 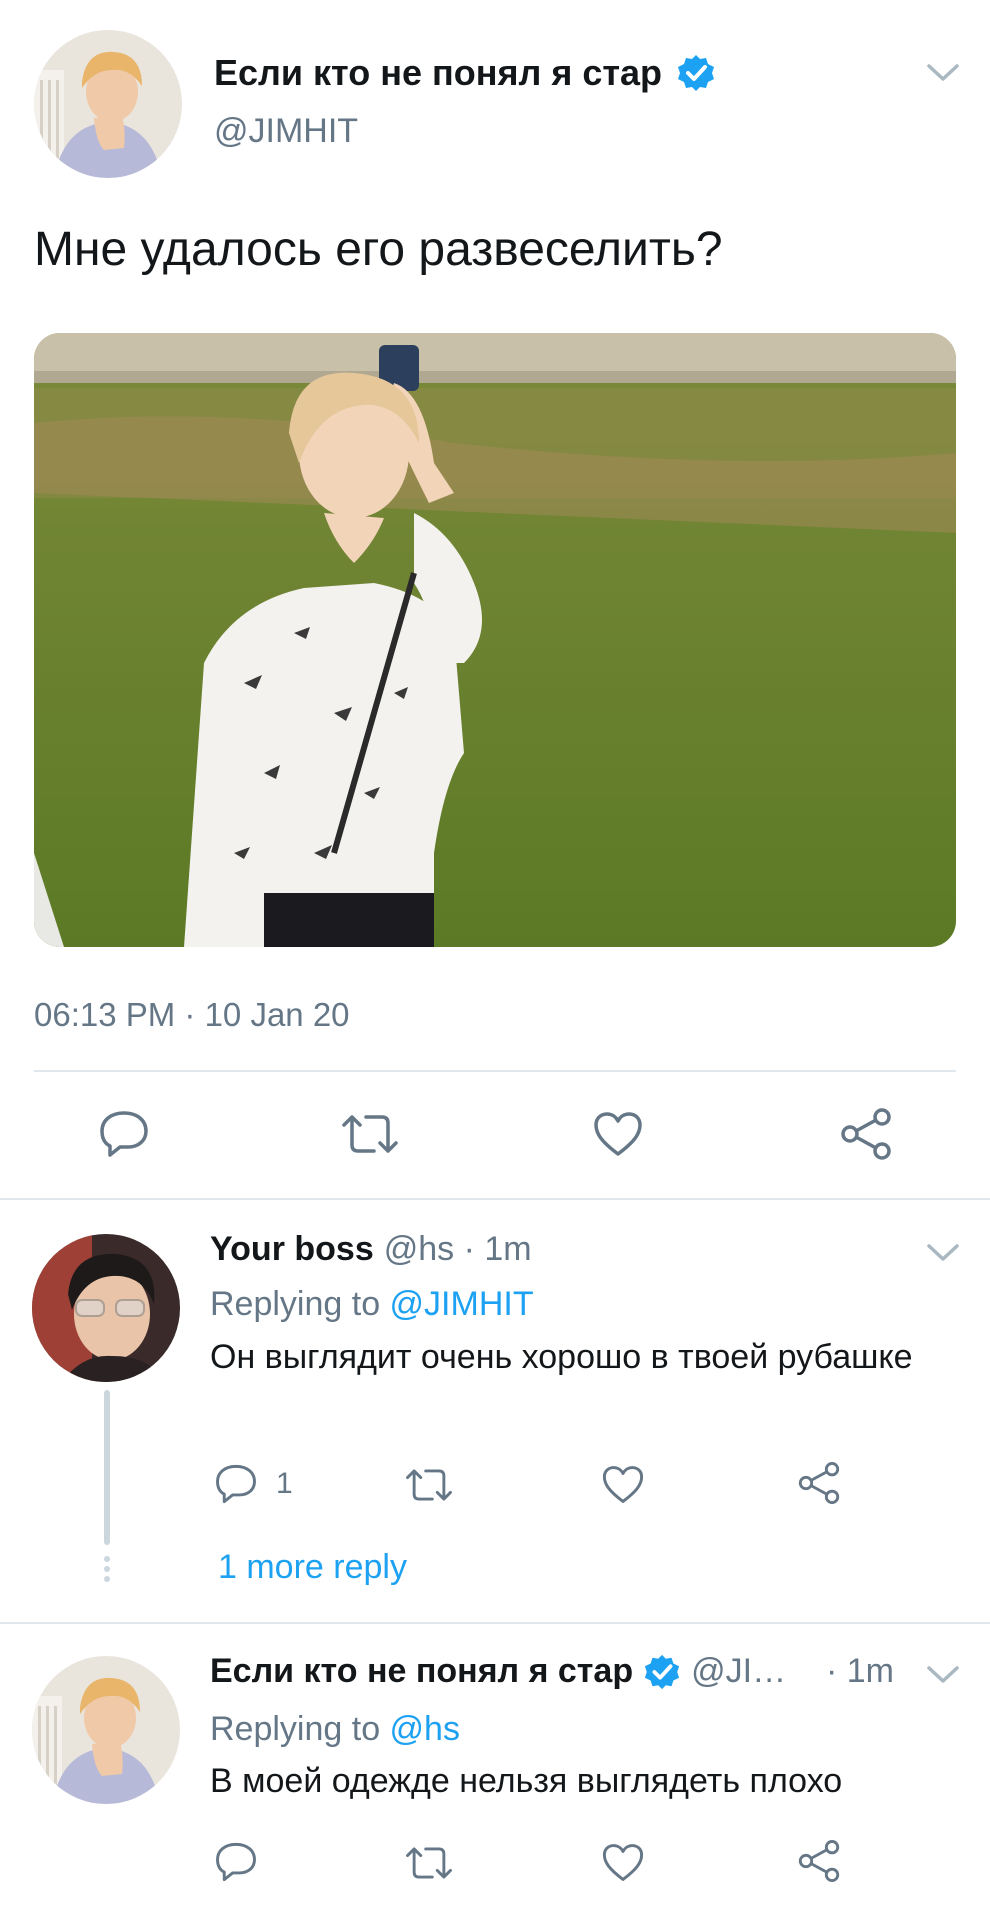 What do you see at coordinates (284, 1483) in the screenshot?
I see `reply-count: 1` at bounding box center [284, 1483].